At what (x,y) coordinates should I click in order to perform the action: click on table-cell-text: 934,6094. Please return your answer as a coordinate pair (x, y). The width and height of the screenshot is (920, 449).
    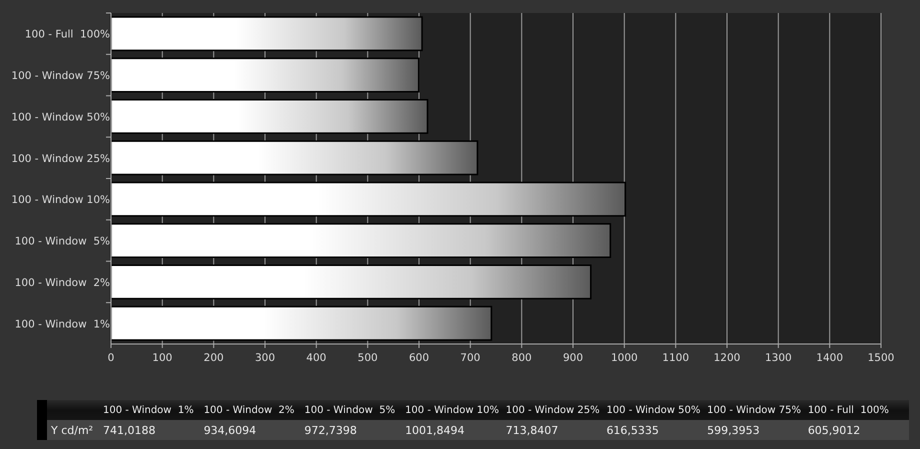
    Looking at the image, I should click on (231, 430).